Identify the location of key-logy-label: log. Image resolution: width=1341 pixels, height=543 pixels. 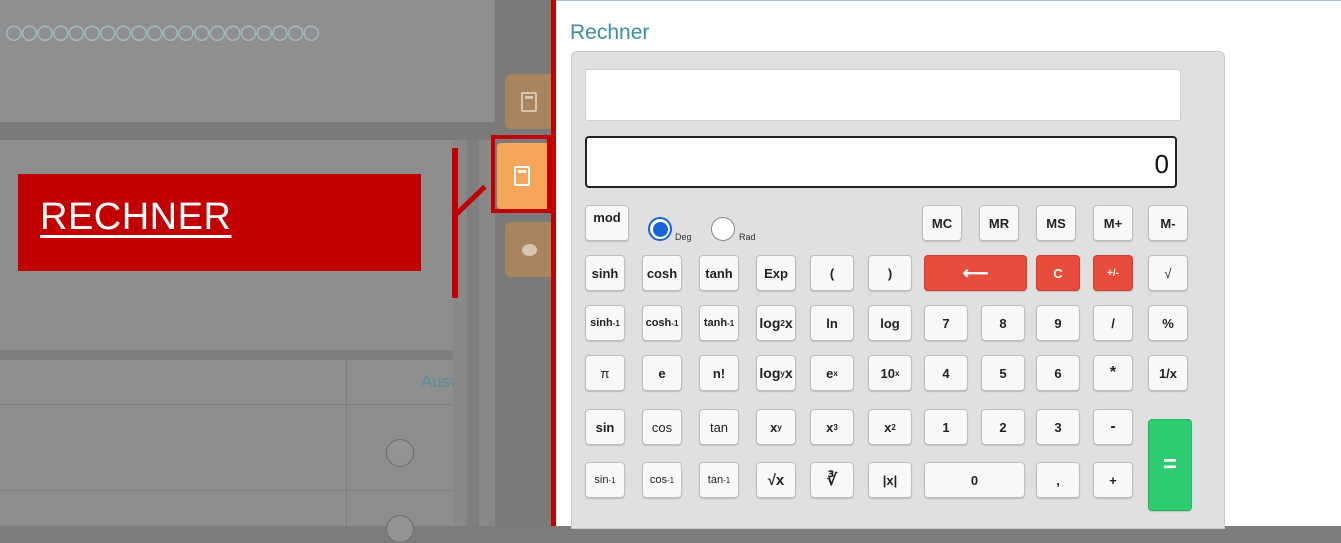
(770, 373).